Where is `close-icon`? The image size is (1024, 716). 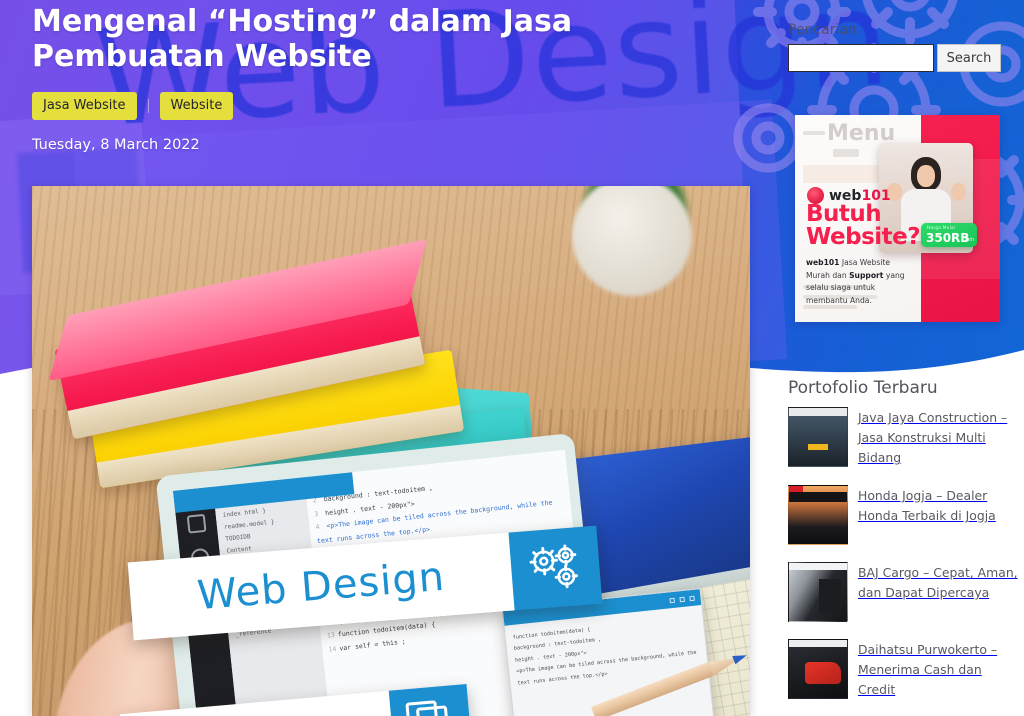
close-icon is located at coordinates (692, 598).